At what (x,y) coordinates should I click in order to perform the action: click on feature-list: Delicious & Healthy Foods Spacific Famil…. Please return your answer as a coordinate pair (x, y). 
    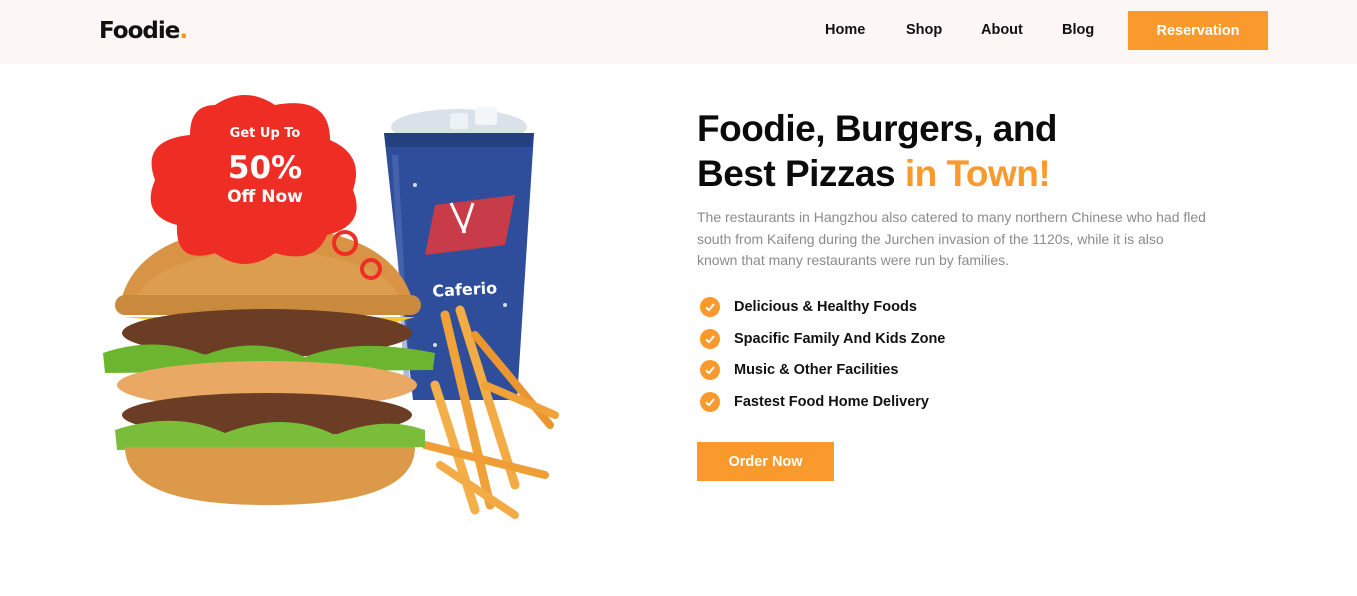
    Looking at the image, I should click on (822, 354).